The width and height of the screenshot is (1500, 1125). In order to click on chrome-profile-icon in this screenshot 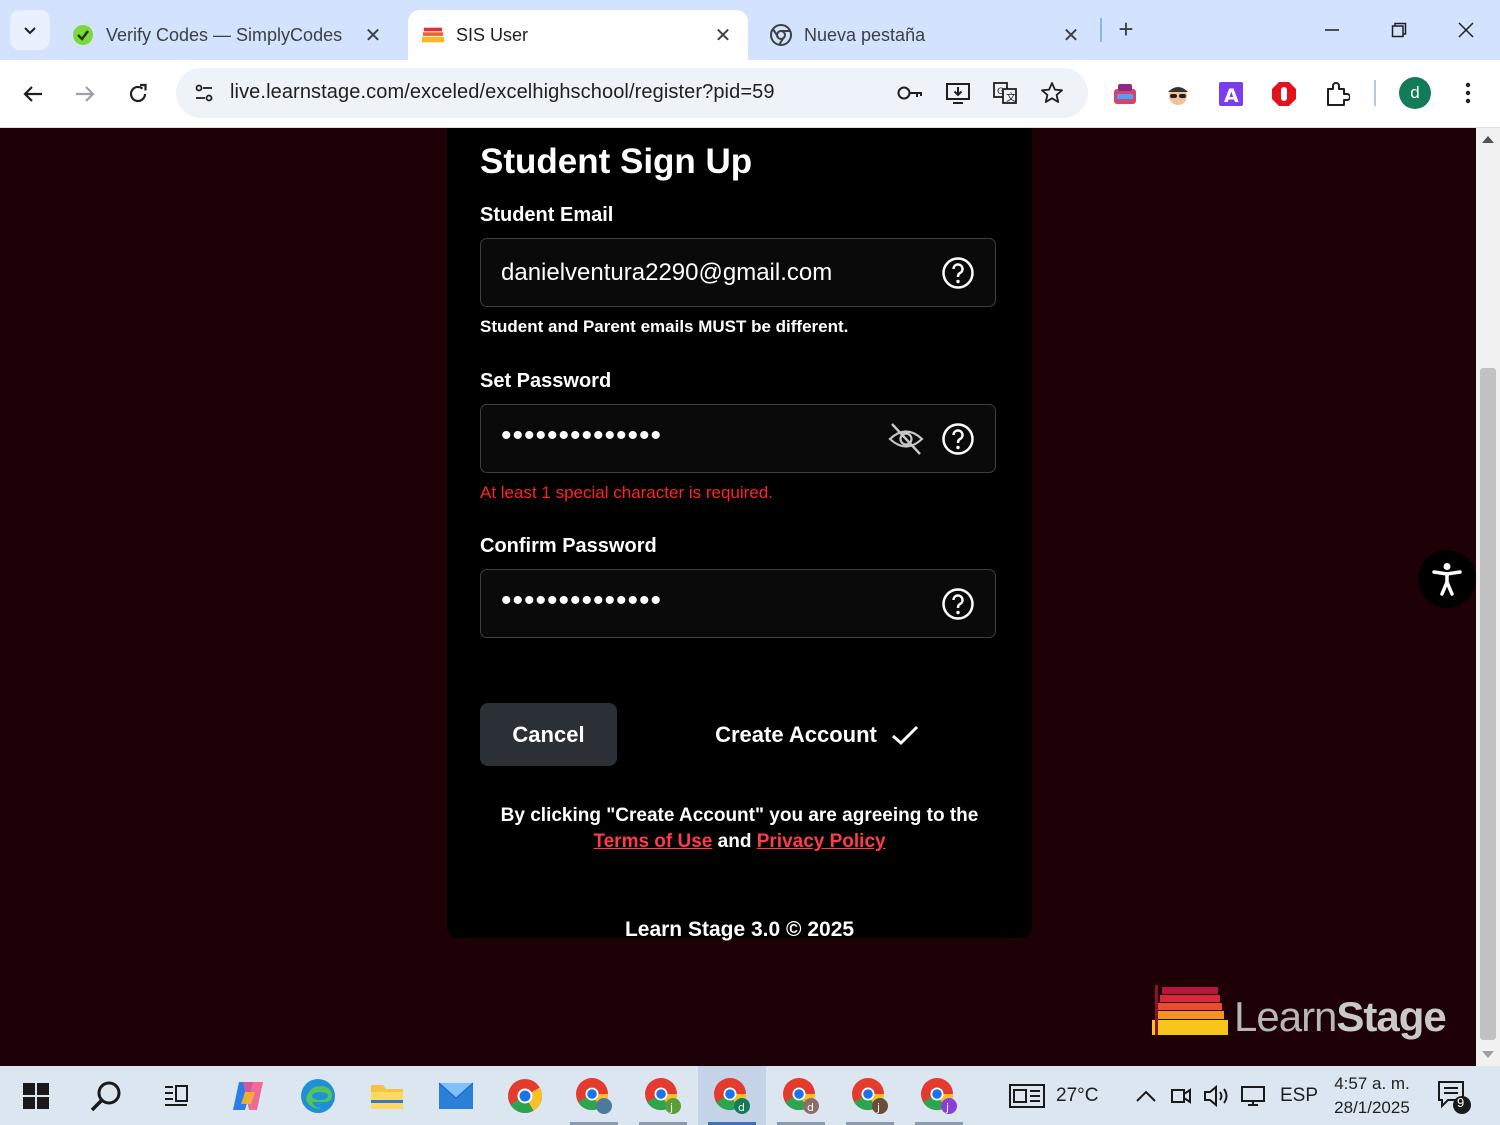, I will do `click(594, 1095)`.